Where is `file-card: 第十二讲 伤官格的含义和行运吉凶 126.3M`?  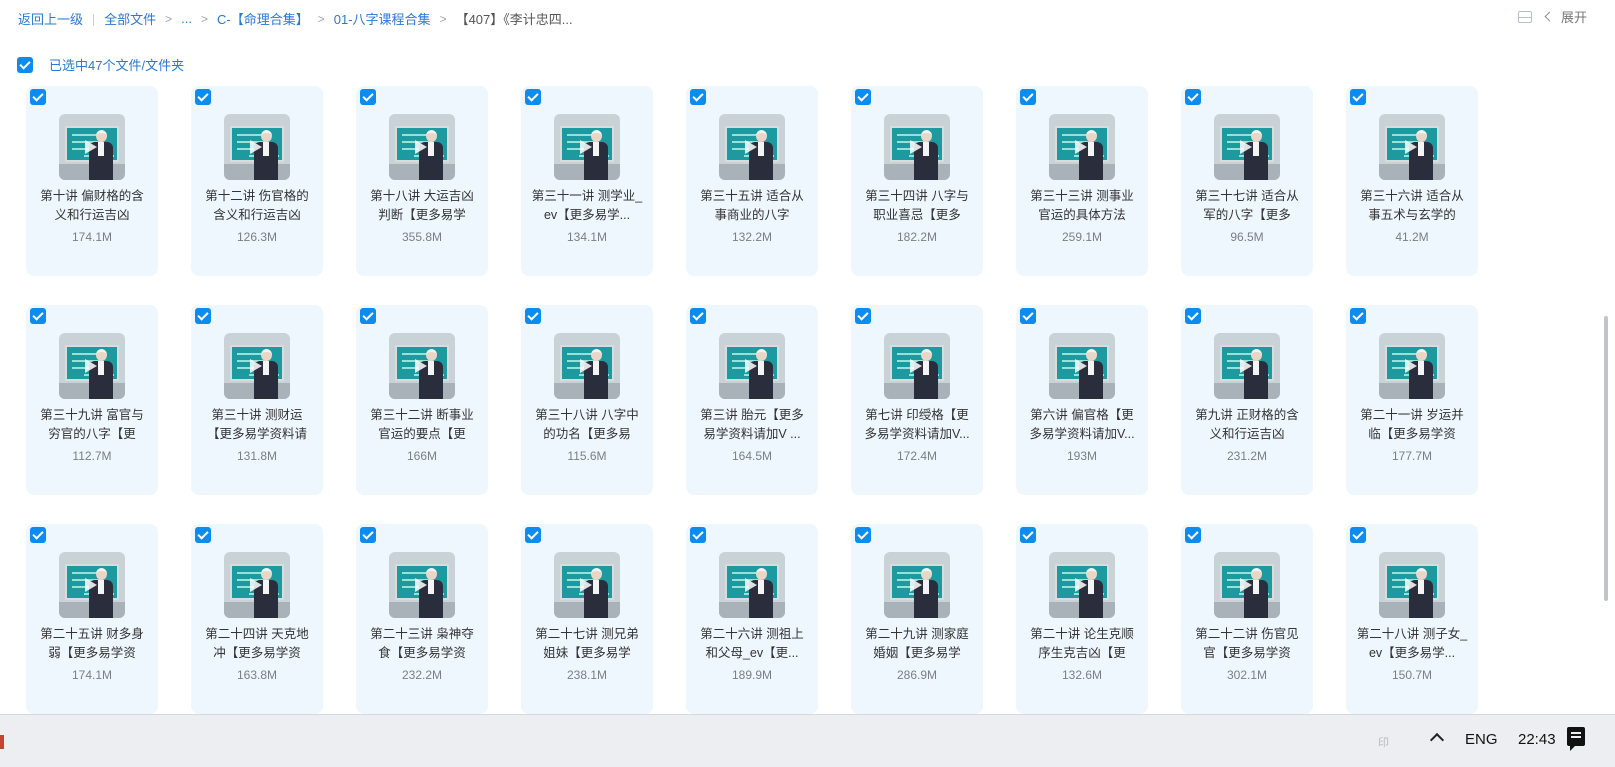
file-card: 第十二讲 伤官格的含义和行运吉凶 126.3M is located at coordinates (257, 181).